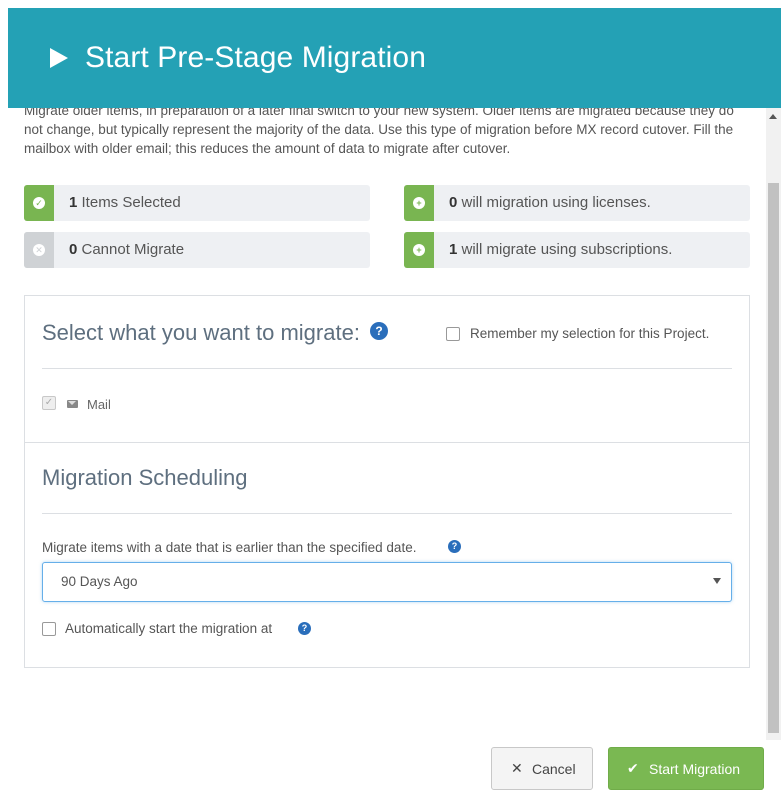 The height and width of the screenshot is (793, 781). Describe the element at coordinates (773, 116) in the screenshot. I see `scroll-up-arrow-icon` at that location.